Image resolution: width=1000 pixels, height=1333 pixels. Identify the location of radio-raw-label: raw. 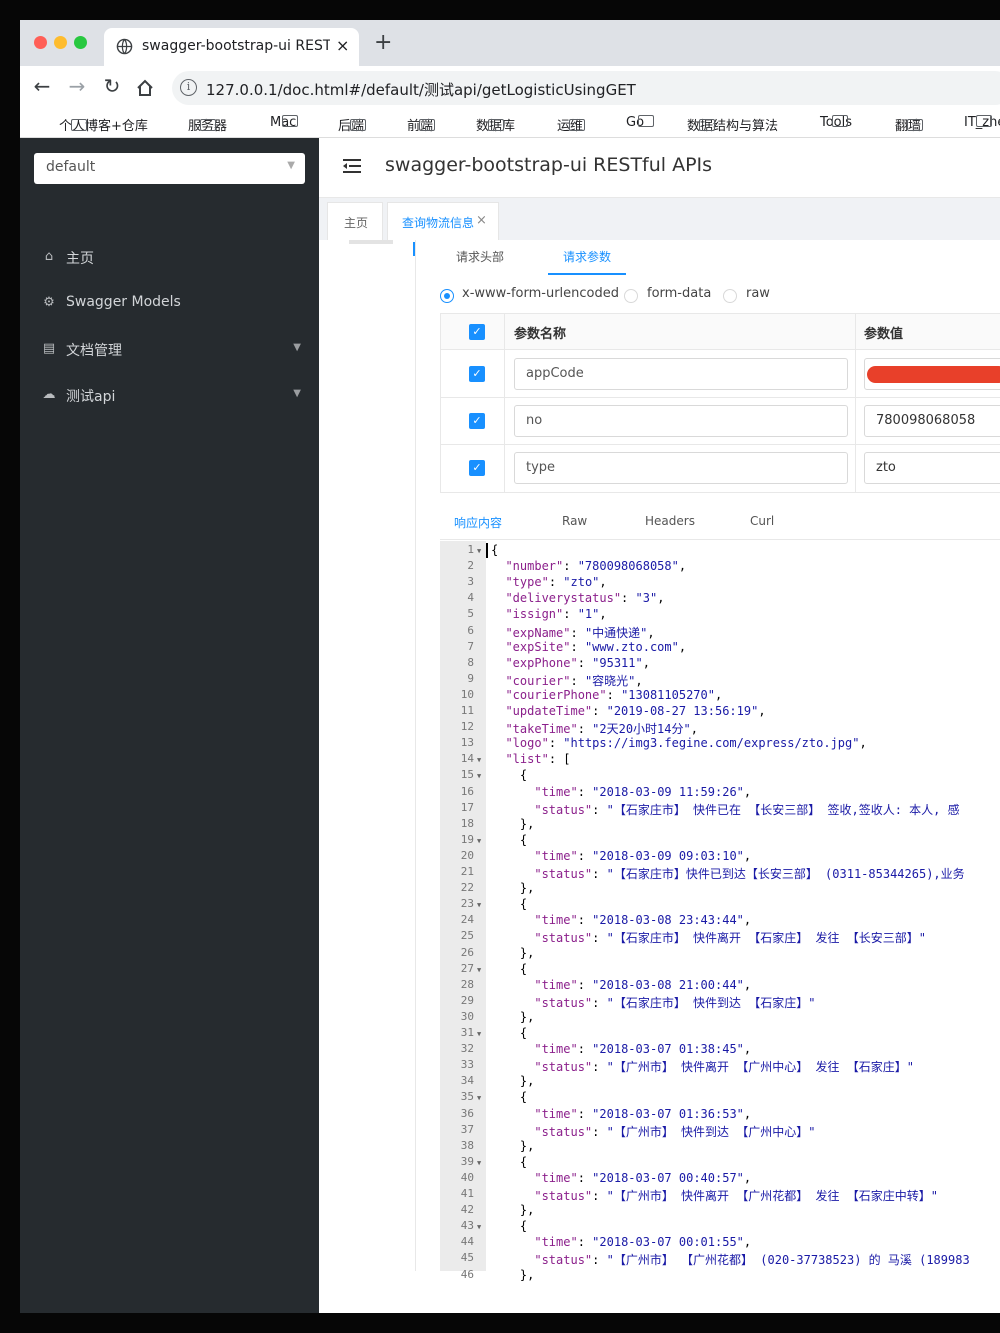
(758, 293).